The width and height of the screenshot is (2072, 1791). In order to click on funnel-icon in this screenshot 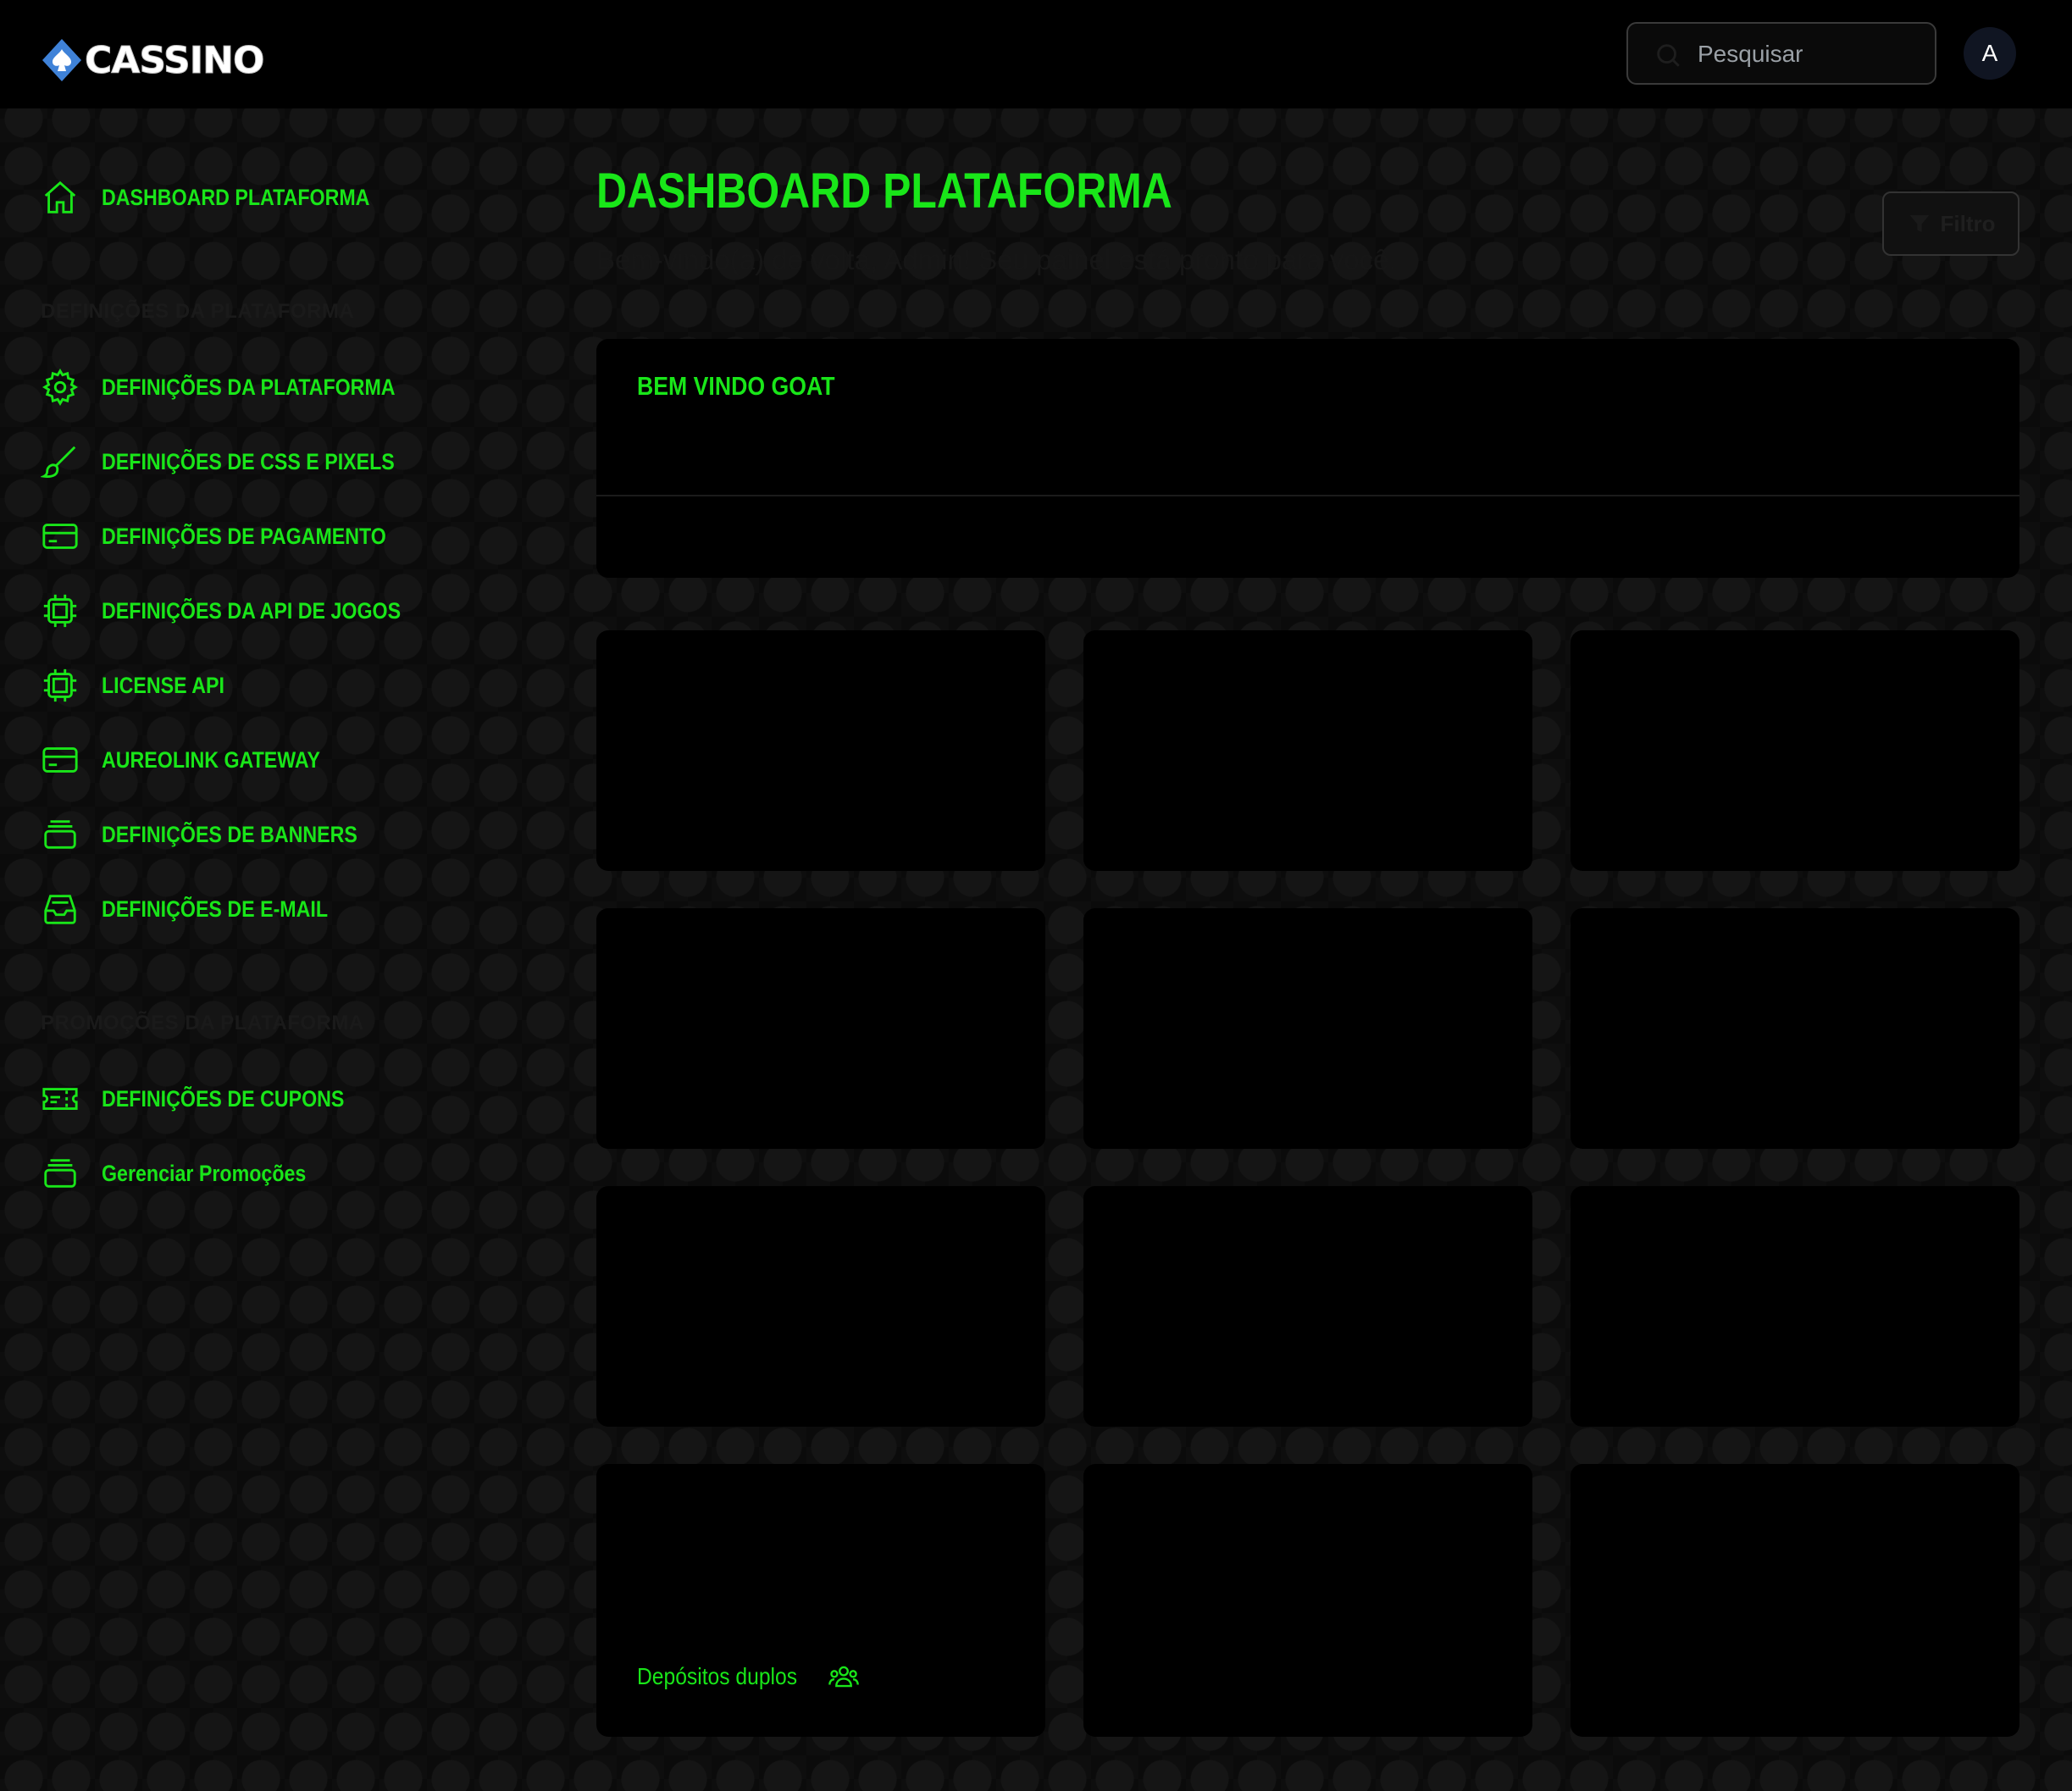, I will do `click(1919, 224)`.